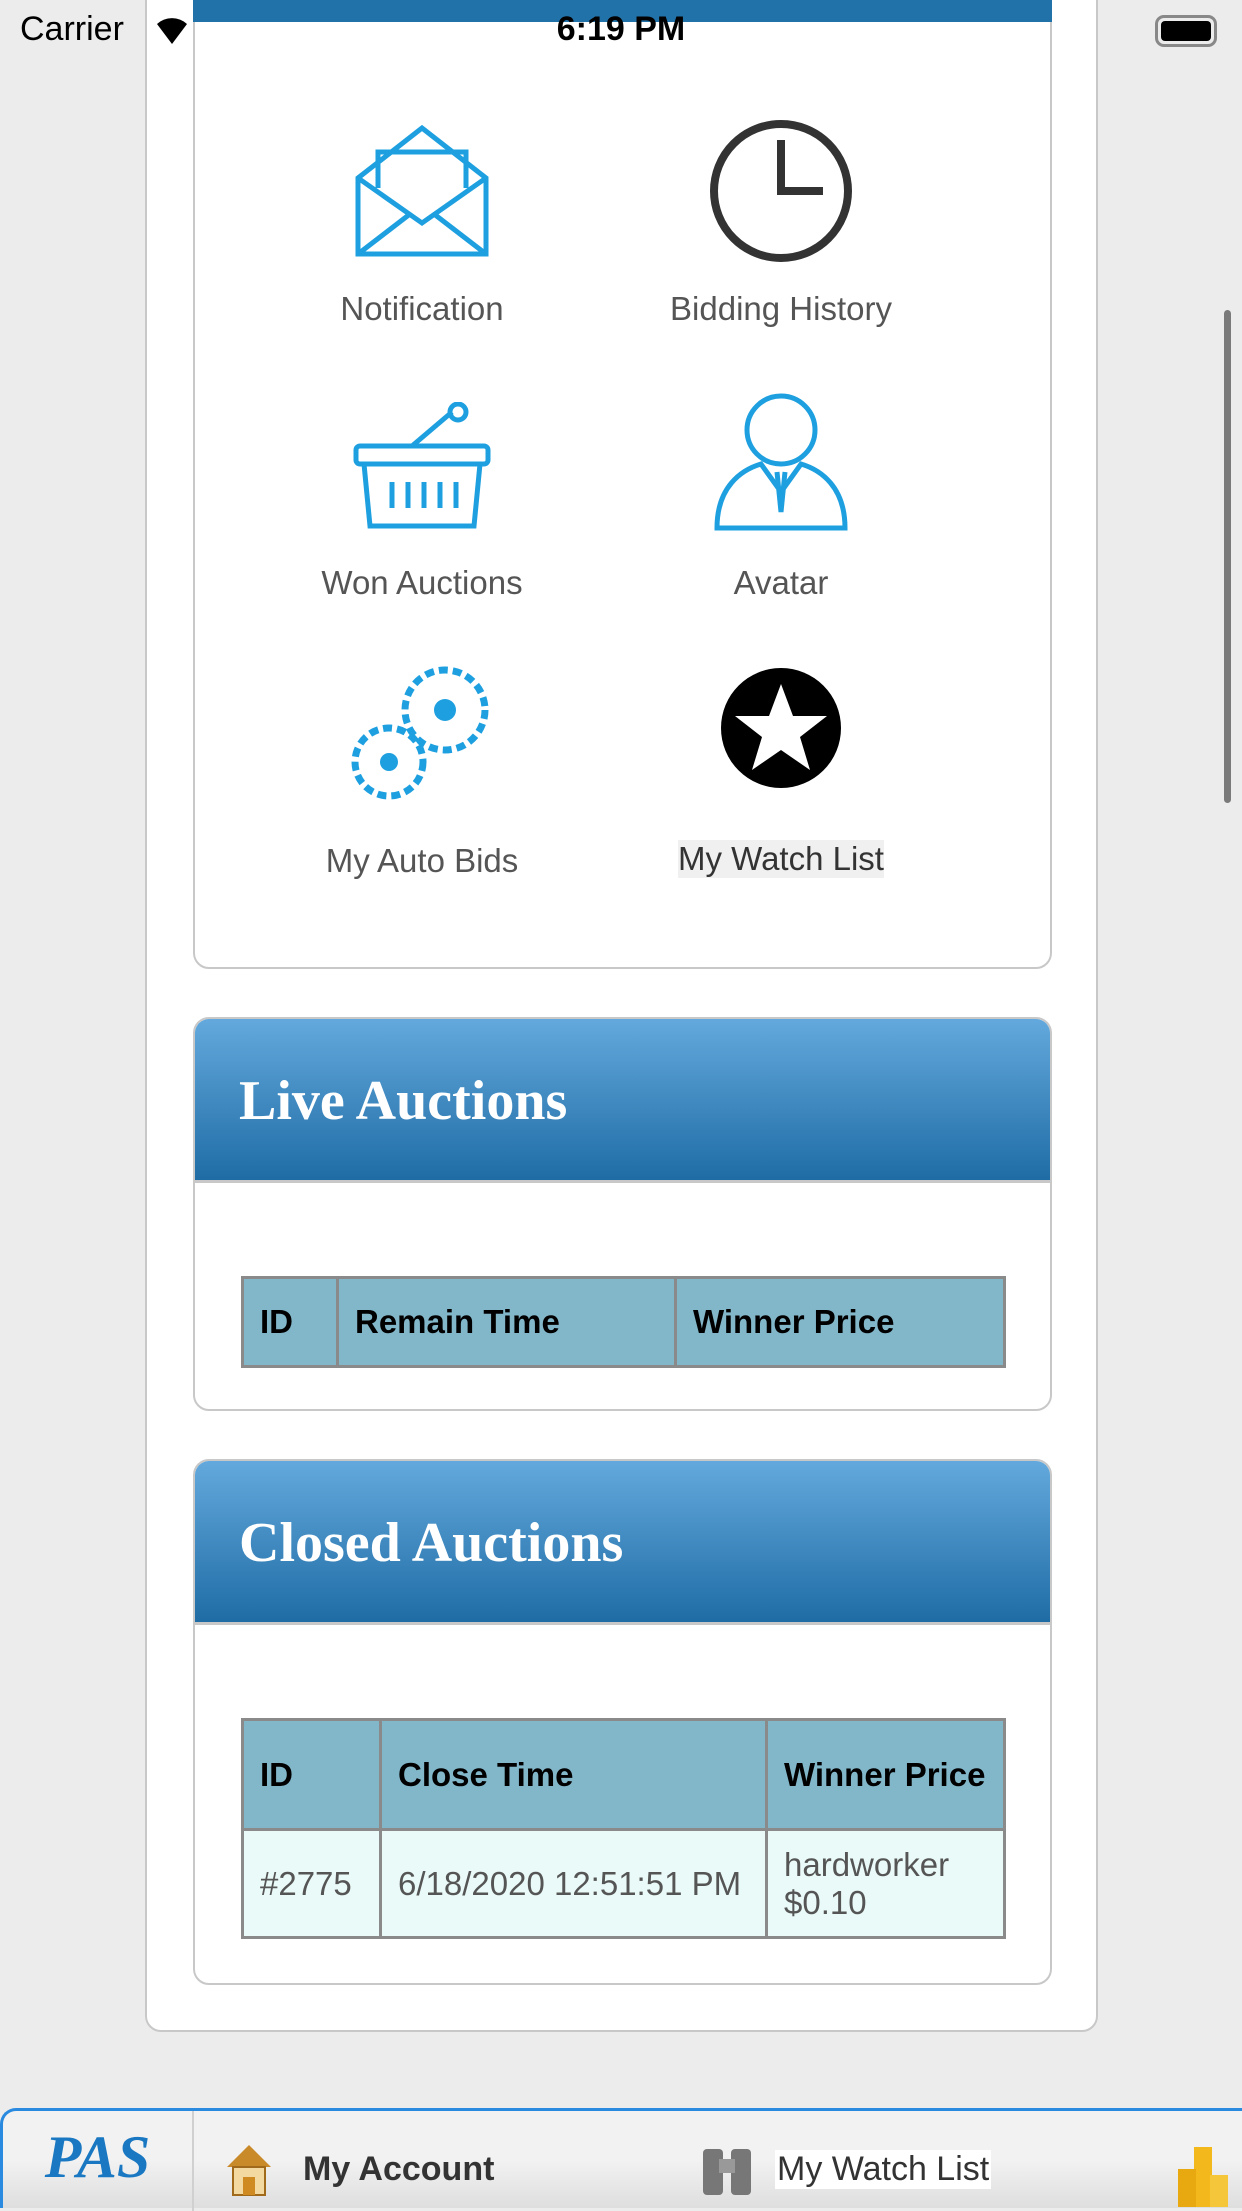 The width and height of the screenshot is (1242, 2211). I want to click on gears-icon, so click(420, 733).